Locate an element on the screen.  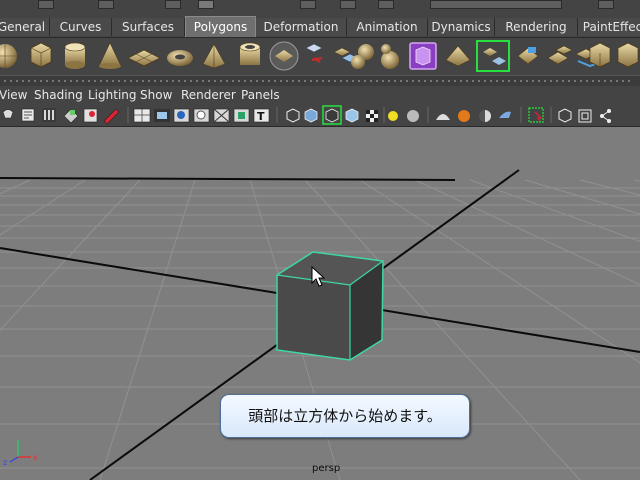
textured-icon is located at coordinates (352, 115).